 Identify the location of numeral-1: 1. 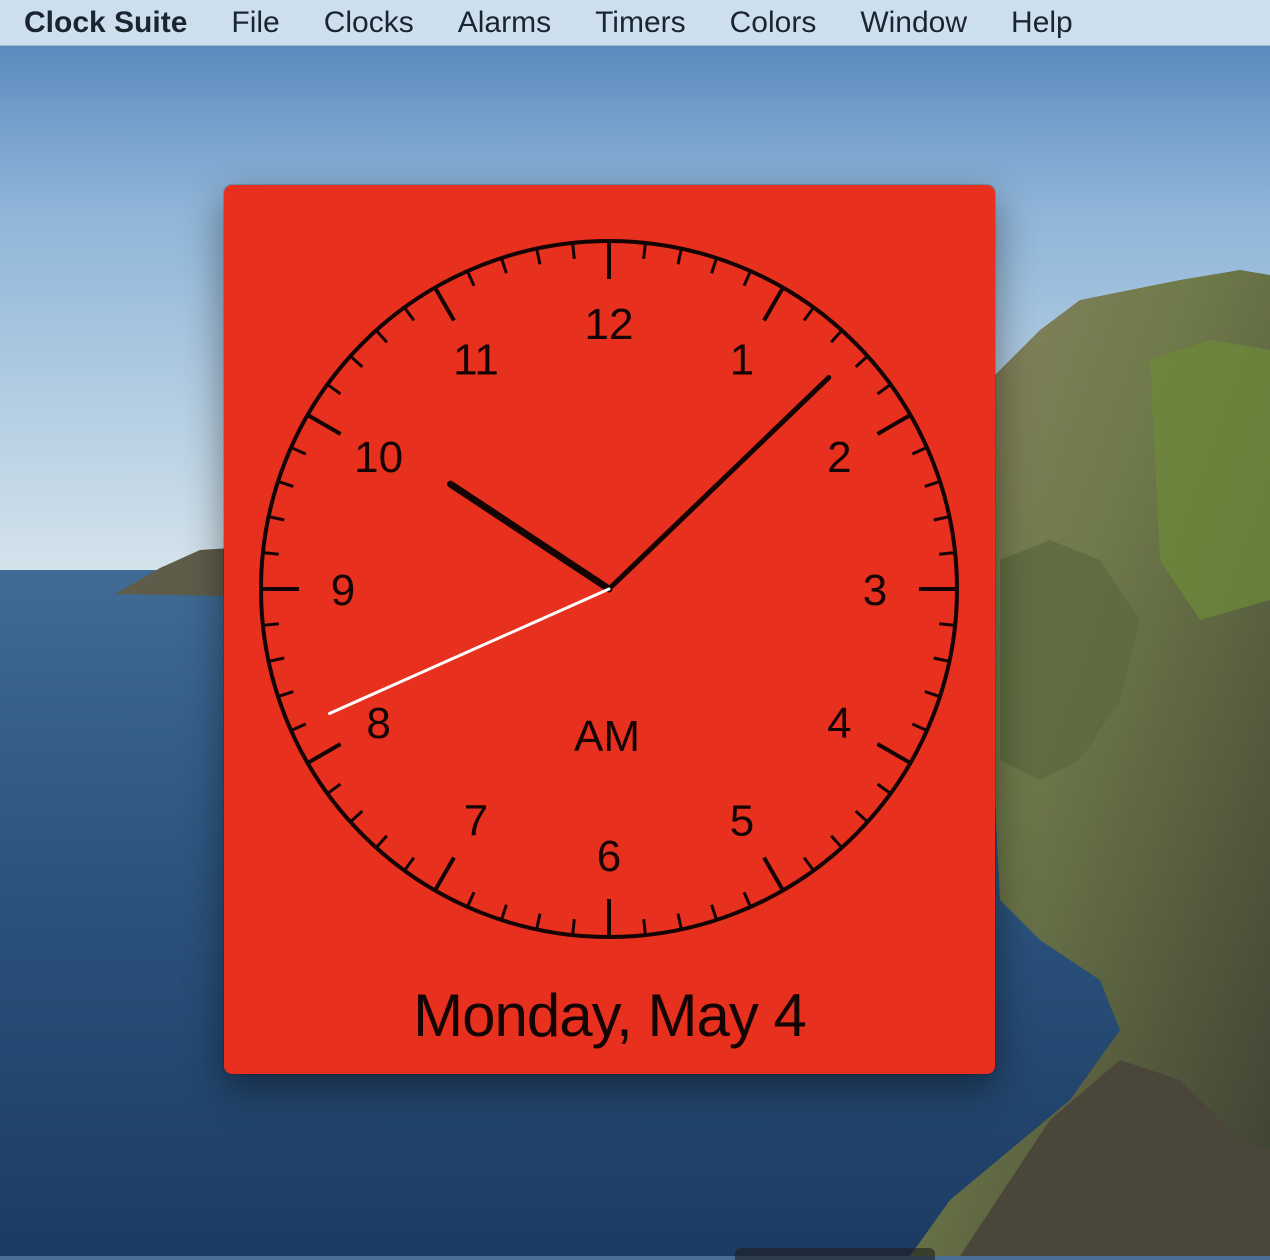
(742, 360).